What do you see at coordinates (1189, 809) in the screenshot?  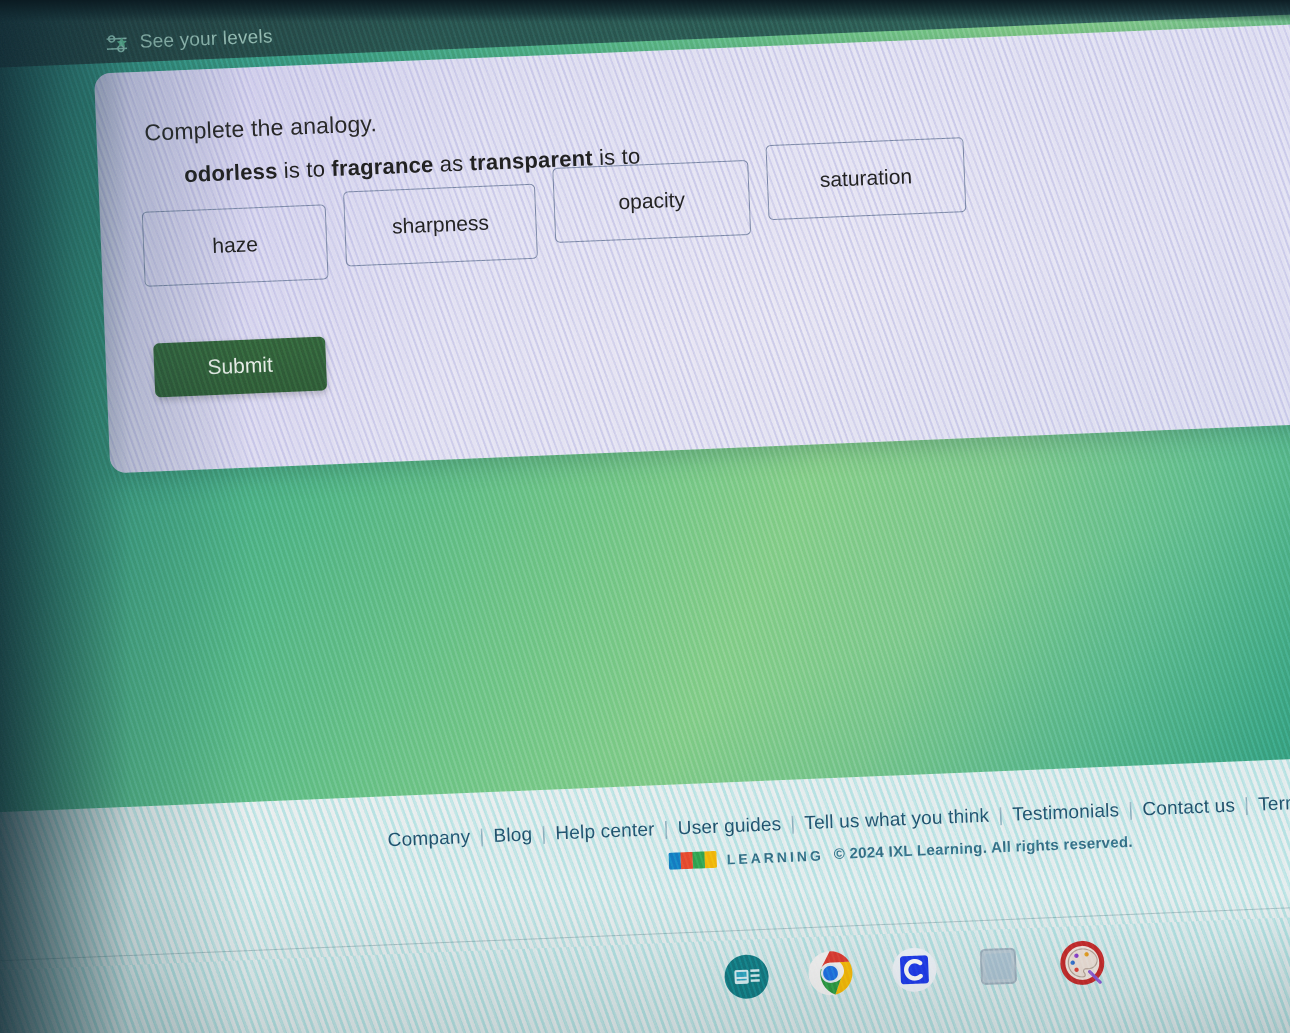 I see `footer-link-contact-us: Contact us` at bounding box center [1189, 809].